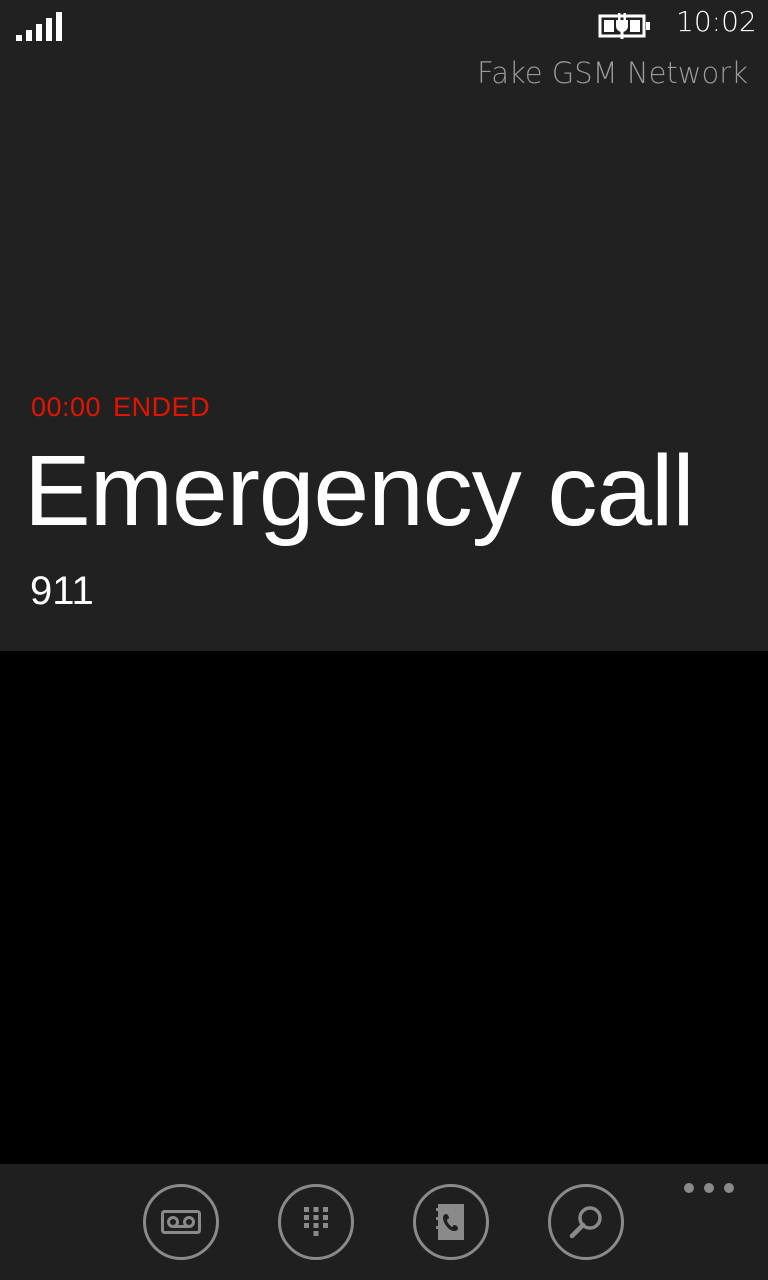 The width and height of the screenshot is (768, 1280). Describe the element at coordinates (384, 1222) in the screenshot. I see `app-bar` at that location.